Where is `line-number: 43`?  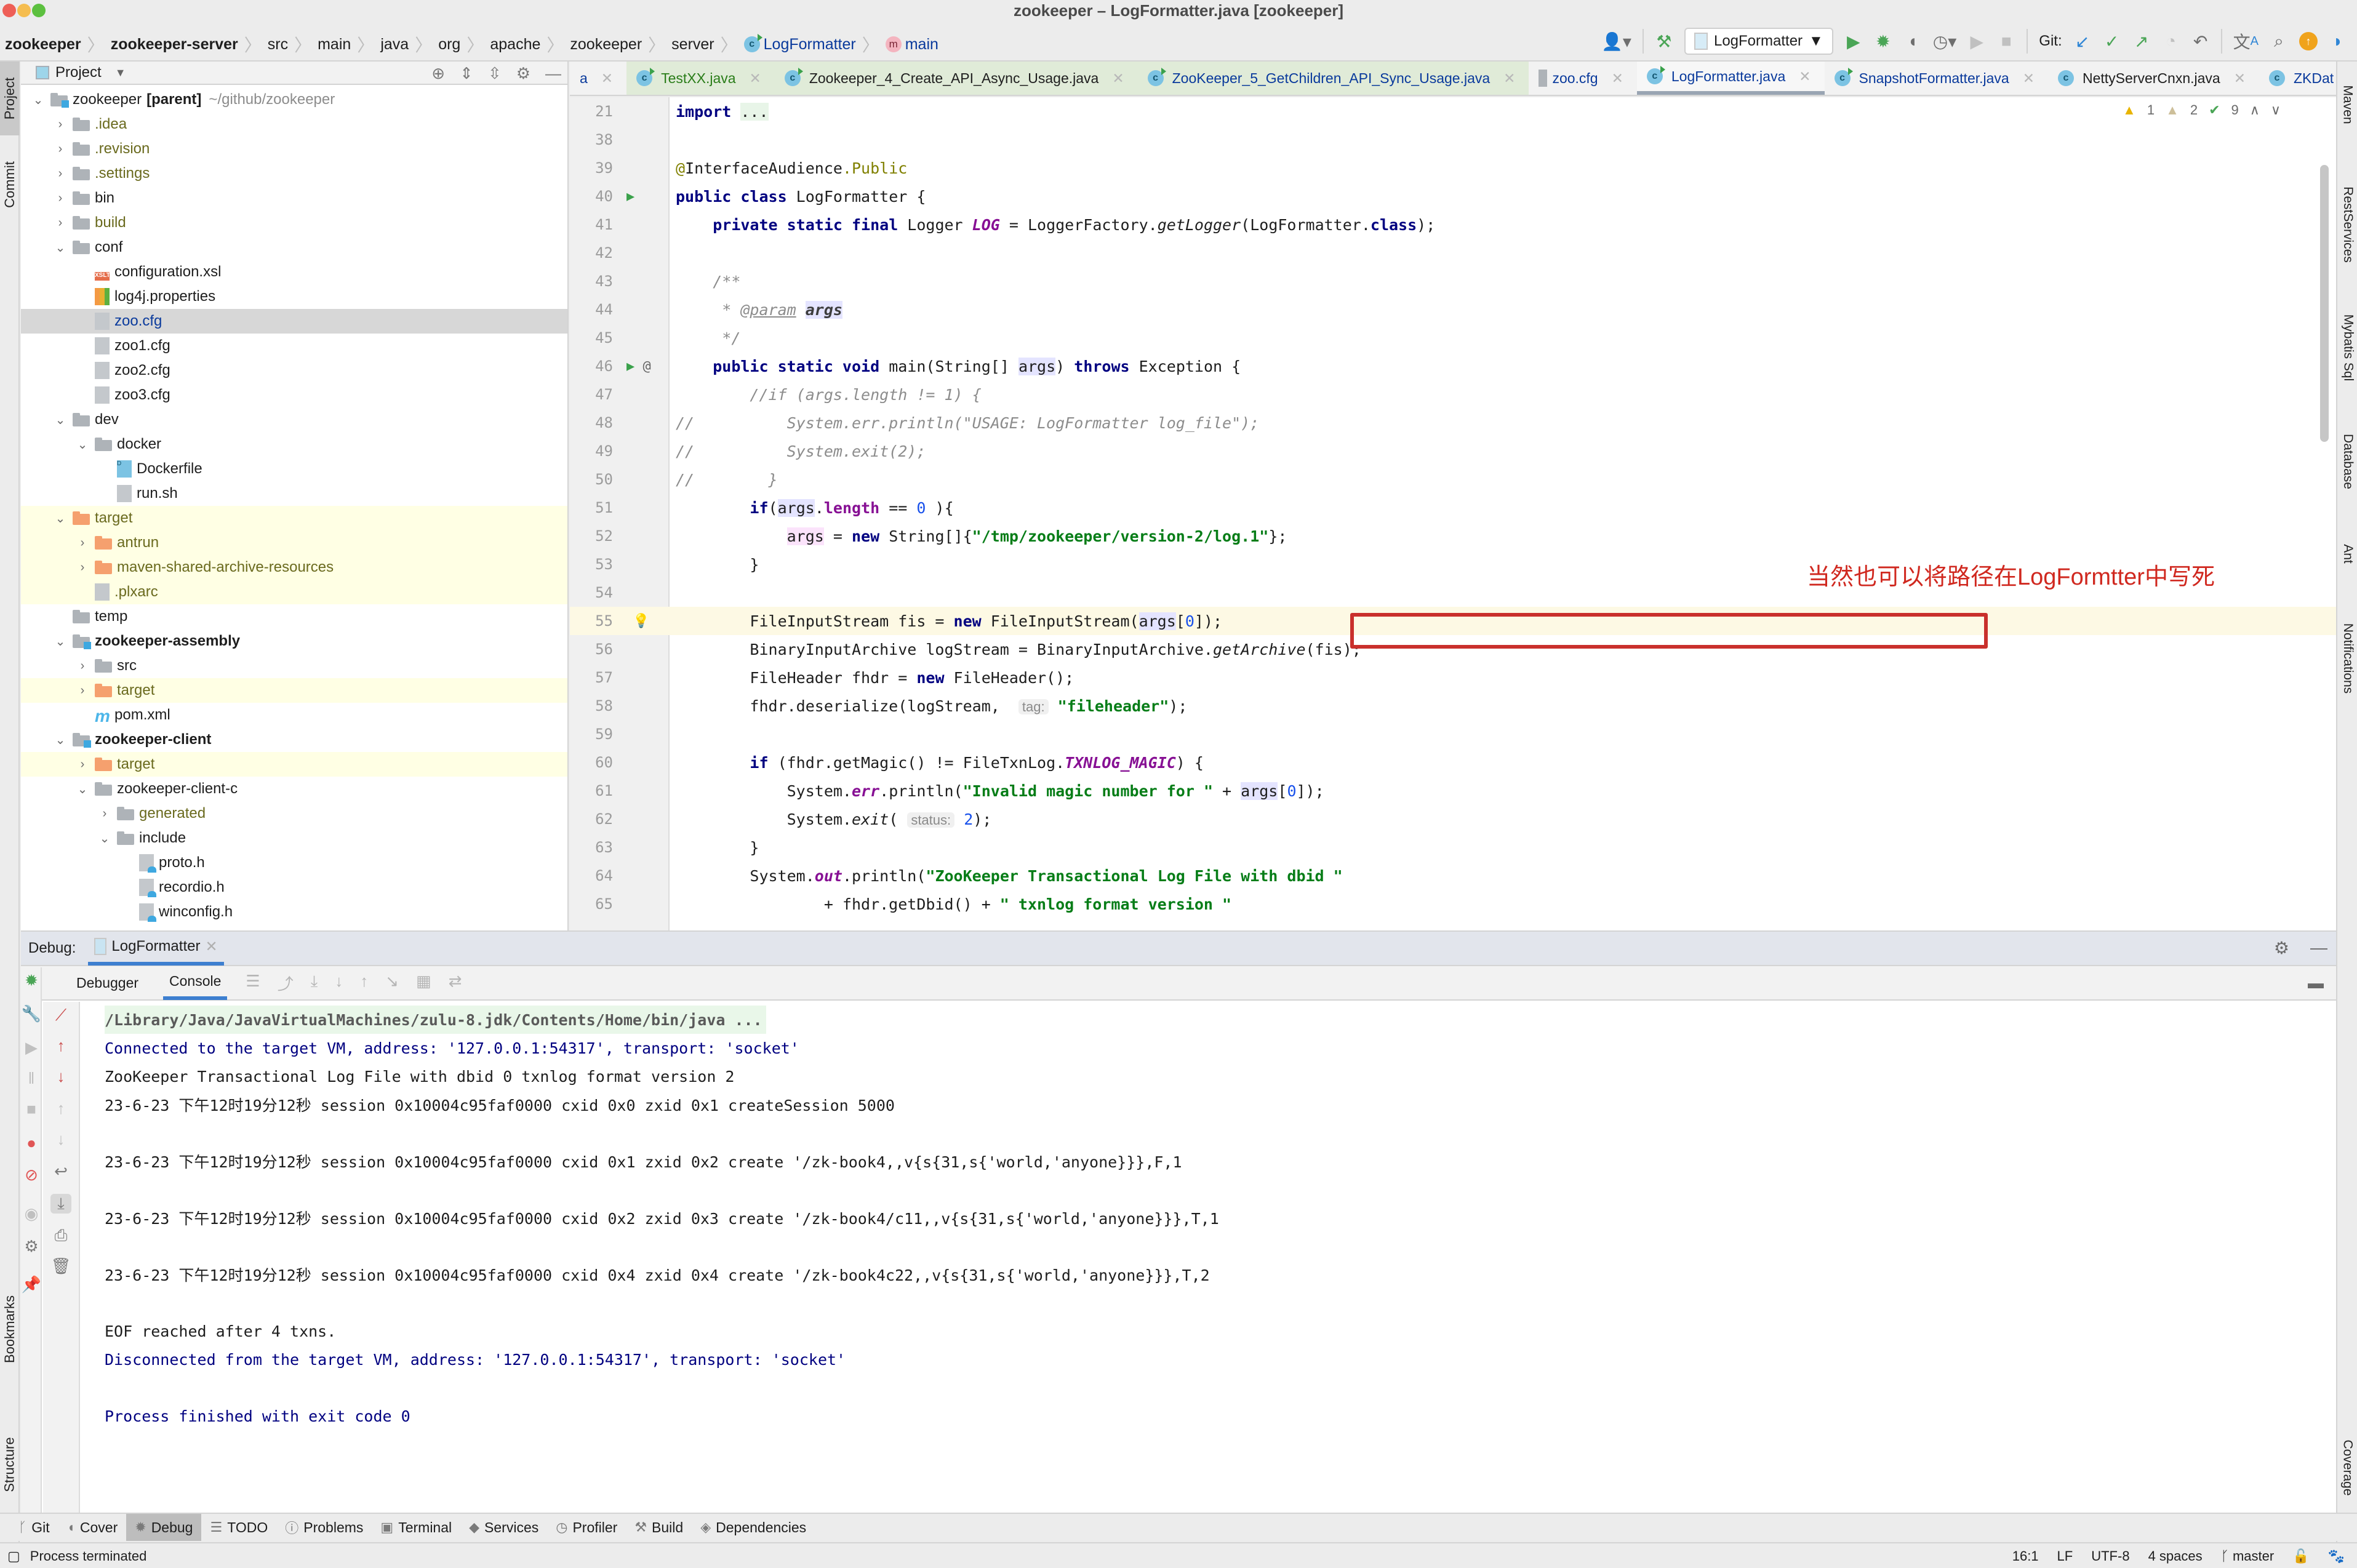
line-number: 43 is located at coordinates (591, 281).